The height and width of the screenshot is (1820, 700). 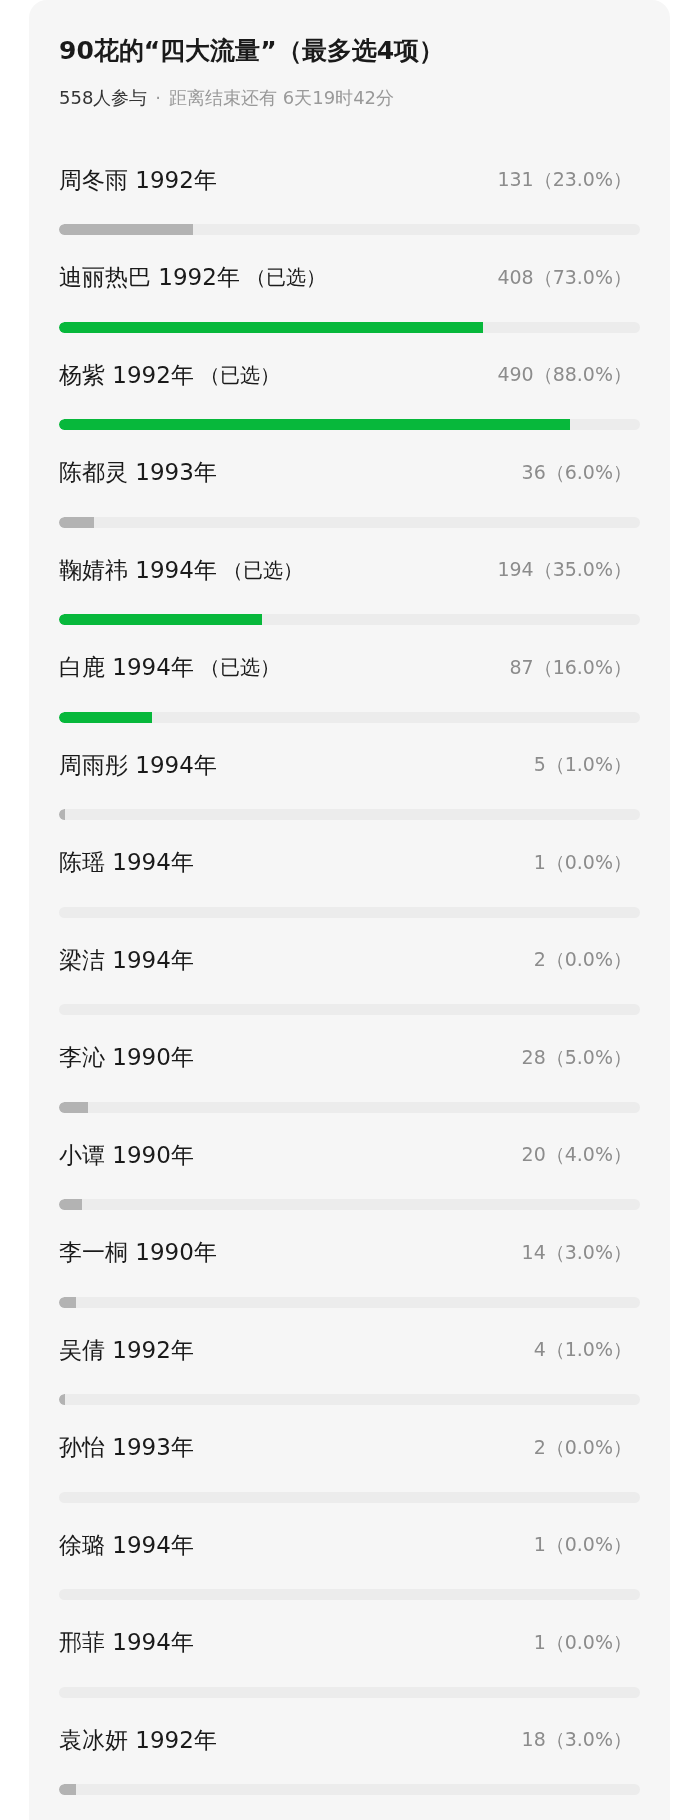 I want to click on vote-result: 28（5.0%）, so click(x=576, y=1057).